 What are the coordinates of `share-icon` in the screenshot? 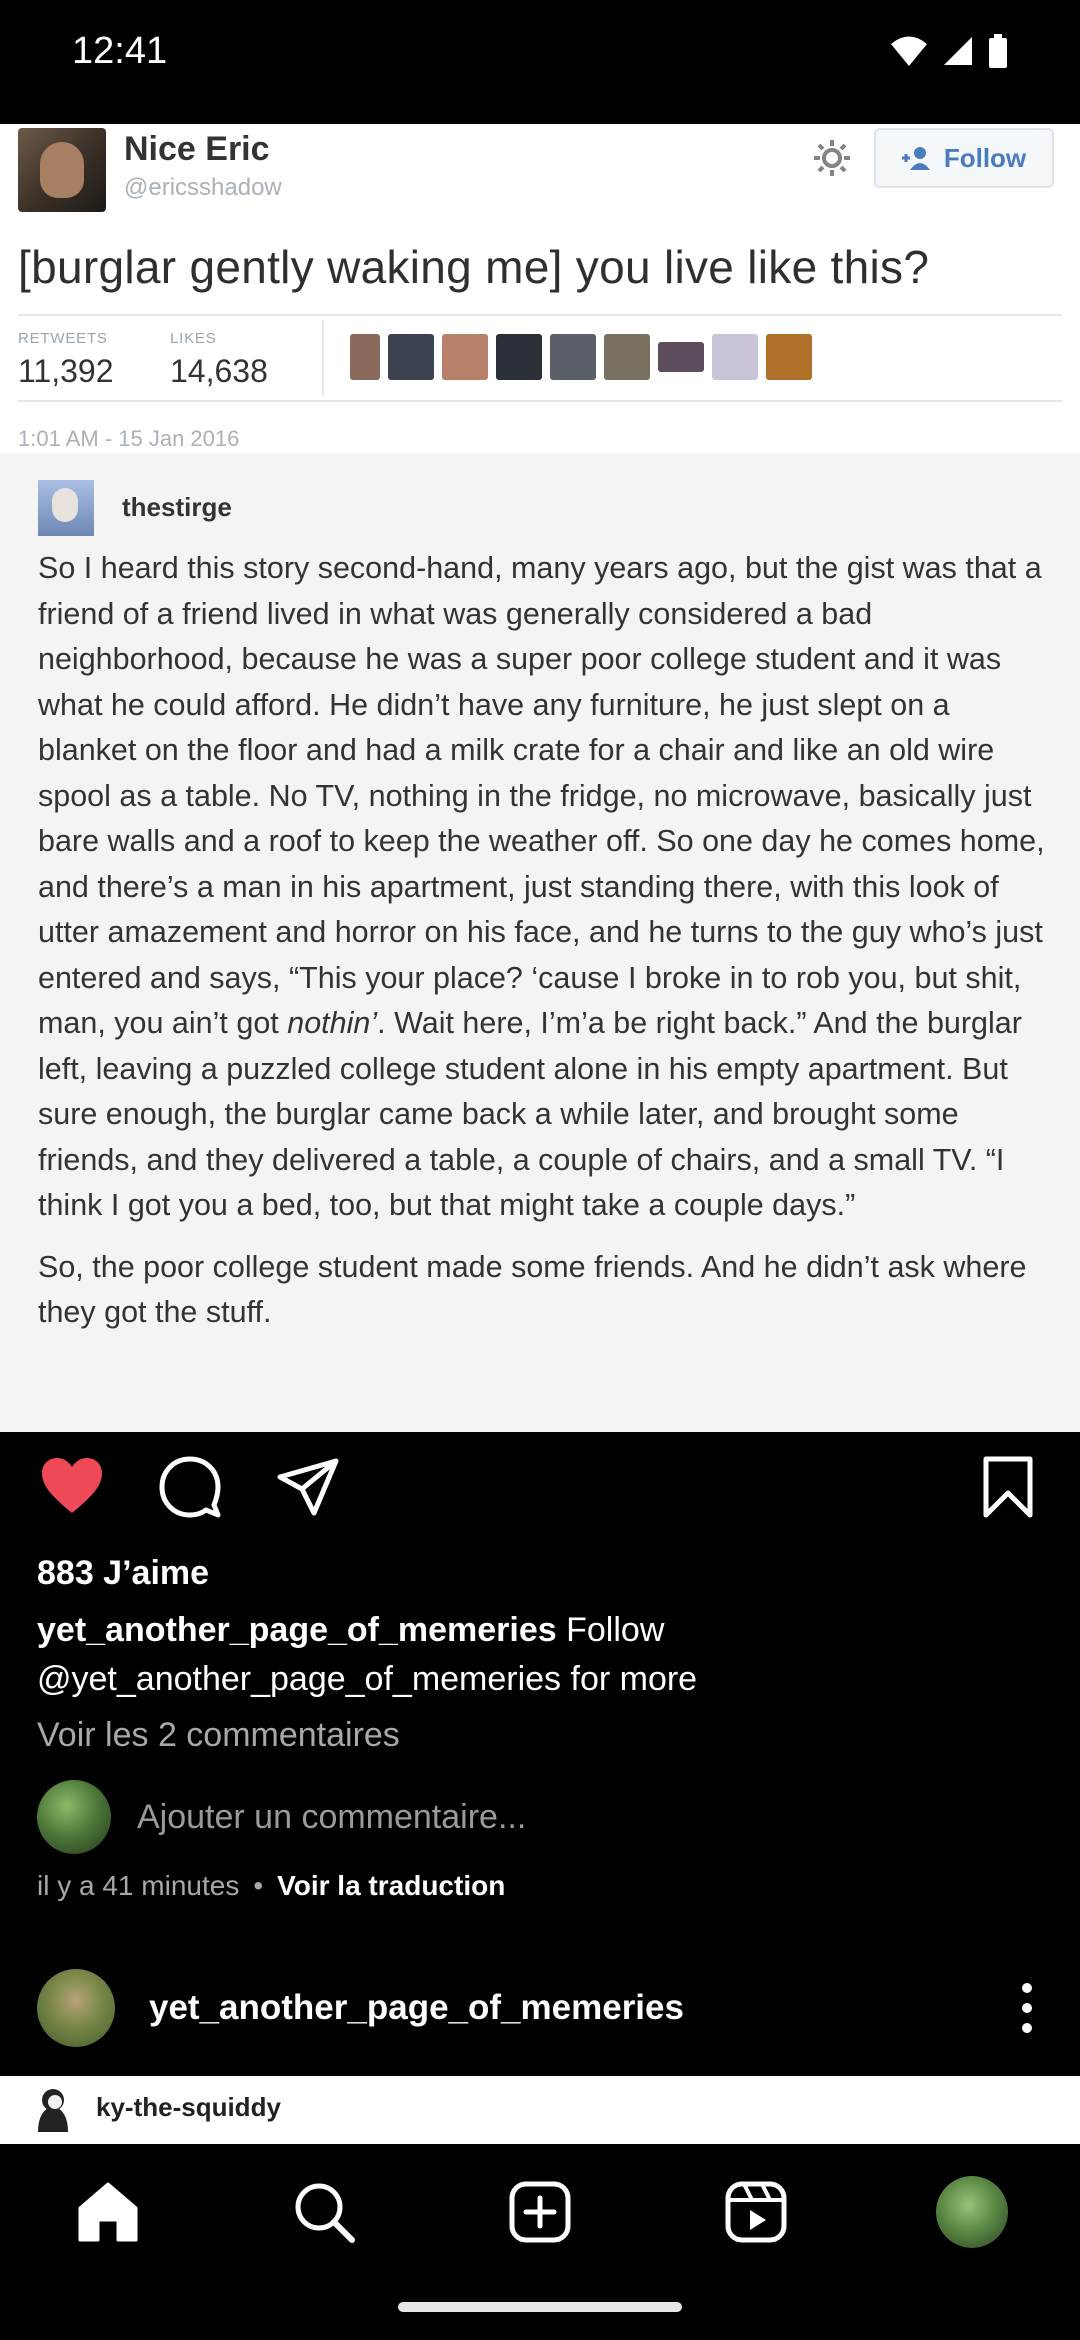 It's located at (308, 1487).